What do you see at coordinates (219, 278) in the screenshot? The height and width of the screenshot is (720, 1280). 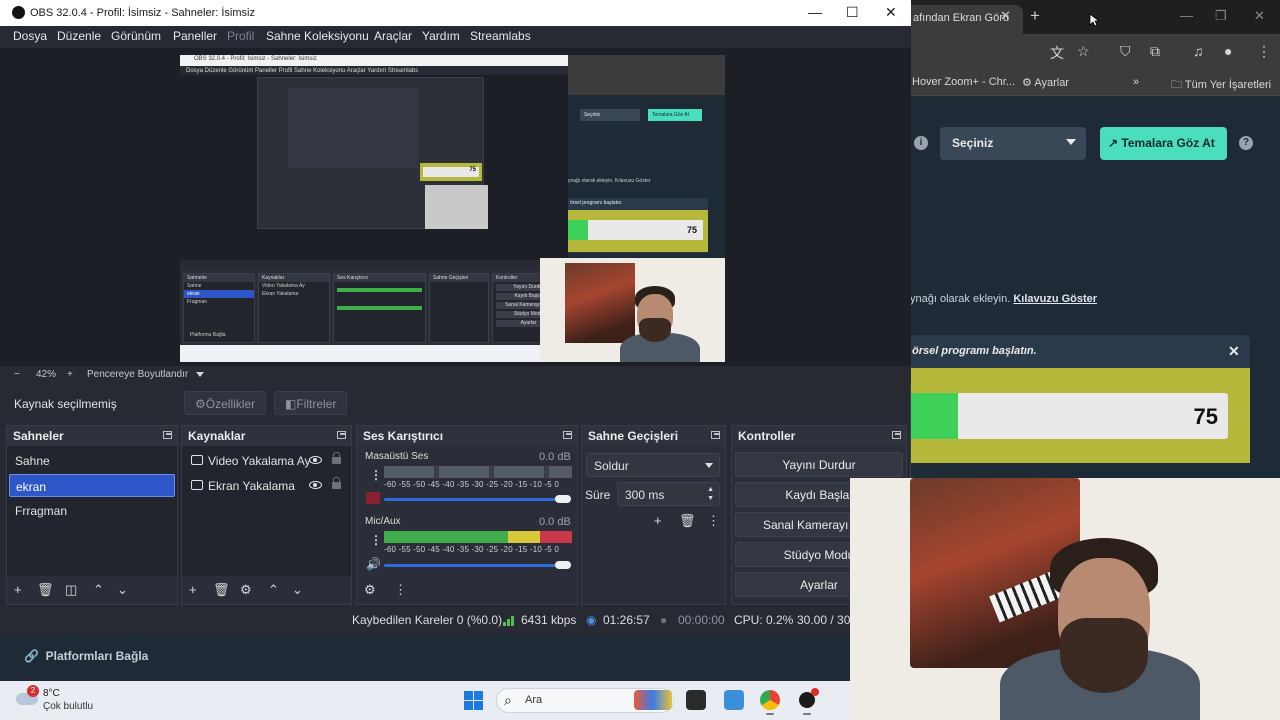 I see `preview-scenes-head: Sahneler` at bounding box center [219, 278].